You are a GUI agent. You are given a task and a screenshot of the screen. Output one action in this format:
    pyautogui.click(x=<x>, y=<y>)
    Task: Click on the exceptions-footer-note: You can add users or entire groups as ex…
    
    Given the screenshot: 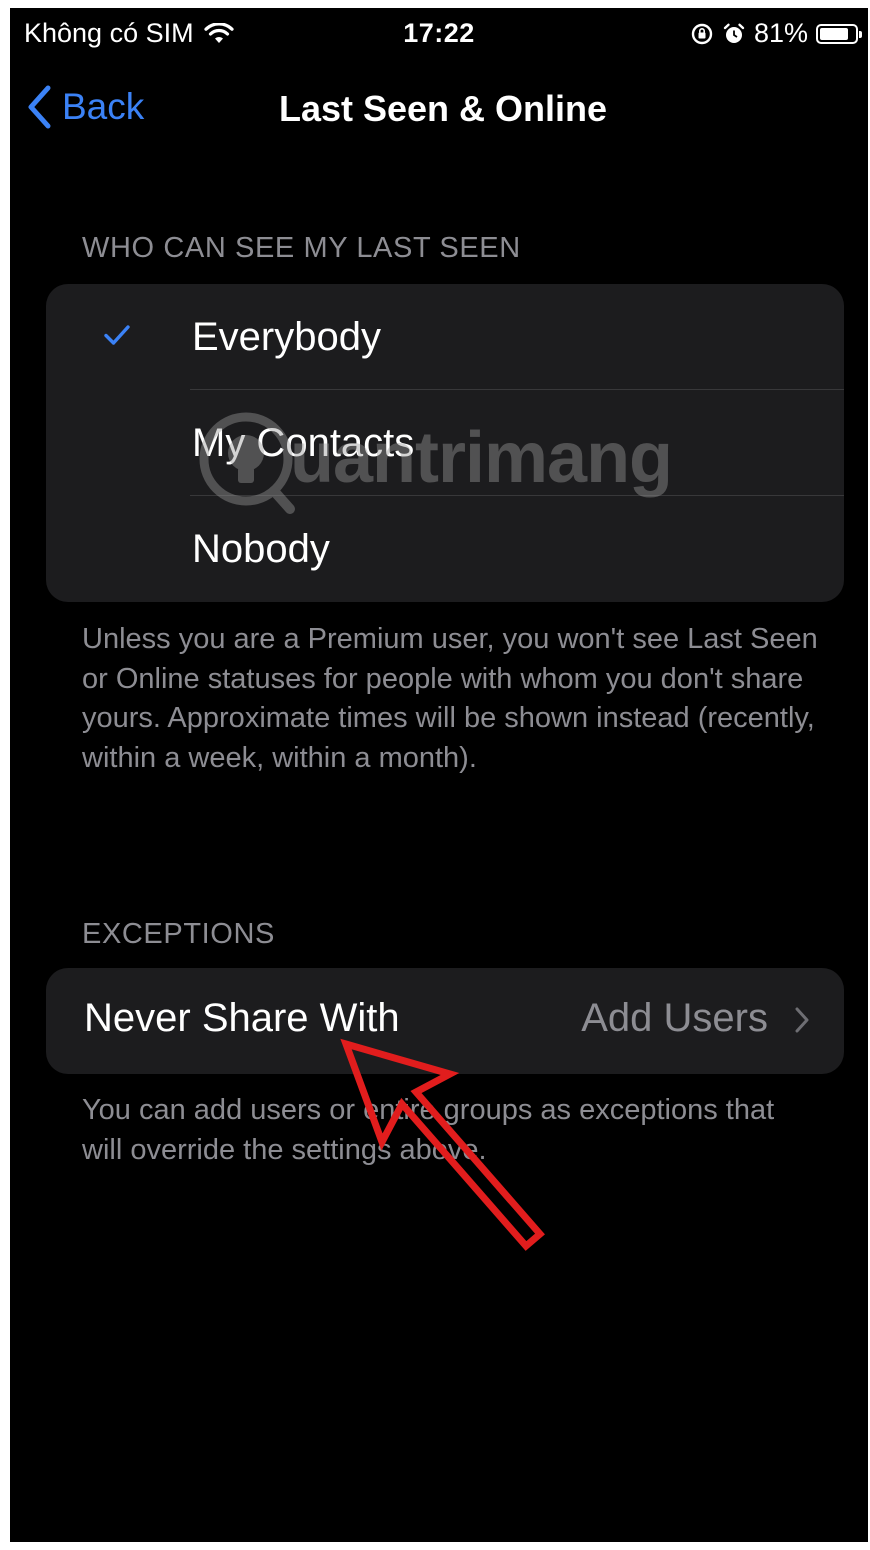 What is the action you would take?
    pyautogui.click(x=428, y=1130)
    